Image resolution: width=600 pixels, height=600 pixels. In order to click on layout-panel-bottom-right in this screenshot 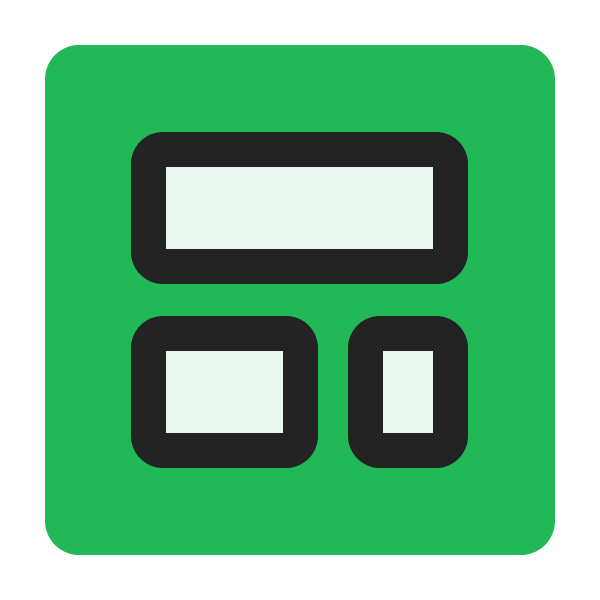, I will do `click(408, 392)`.